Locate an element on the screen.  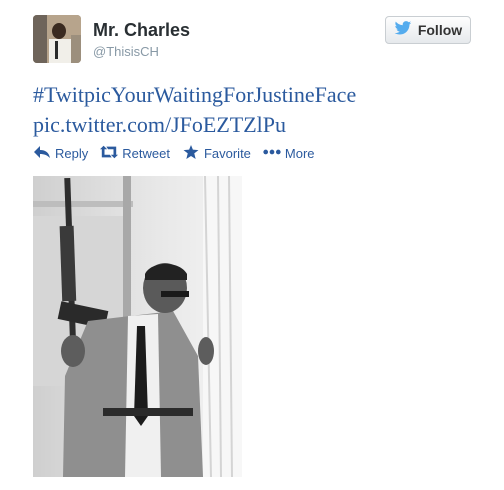
reply-button: Reply is located at coordinates (60, 153).